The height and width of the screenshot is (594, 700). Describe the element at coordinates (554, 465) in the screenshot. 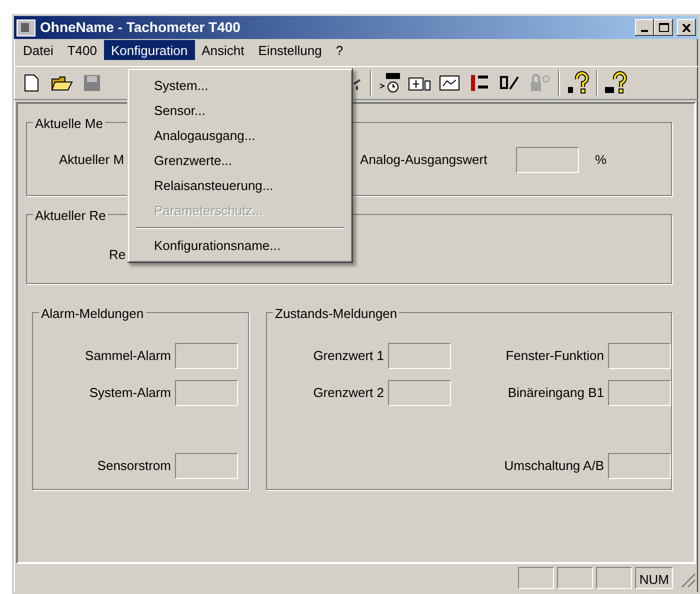

I see `field-label: Umschaltung A/B` at that location.